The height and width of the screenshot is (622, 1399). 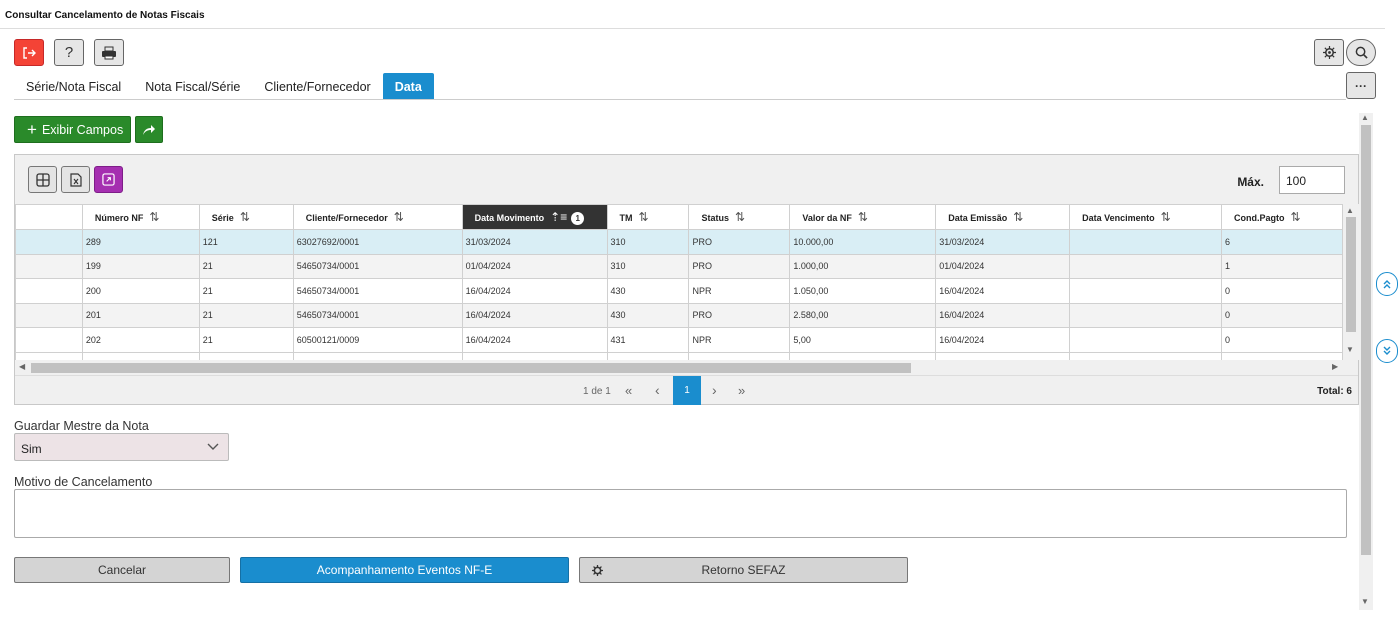 What do you see at coordinates (140, 242) in the screenshot?
I see `table-cell: 289` at bounding box center [140, 242].